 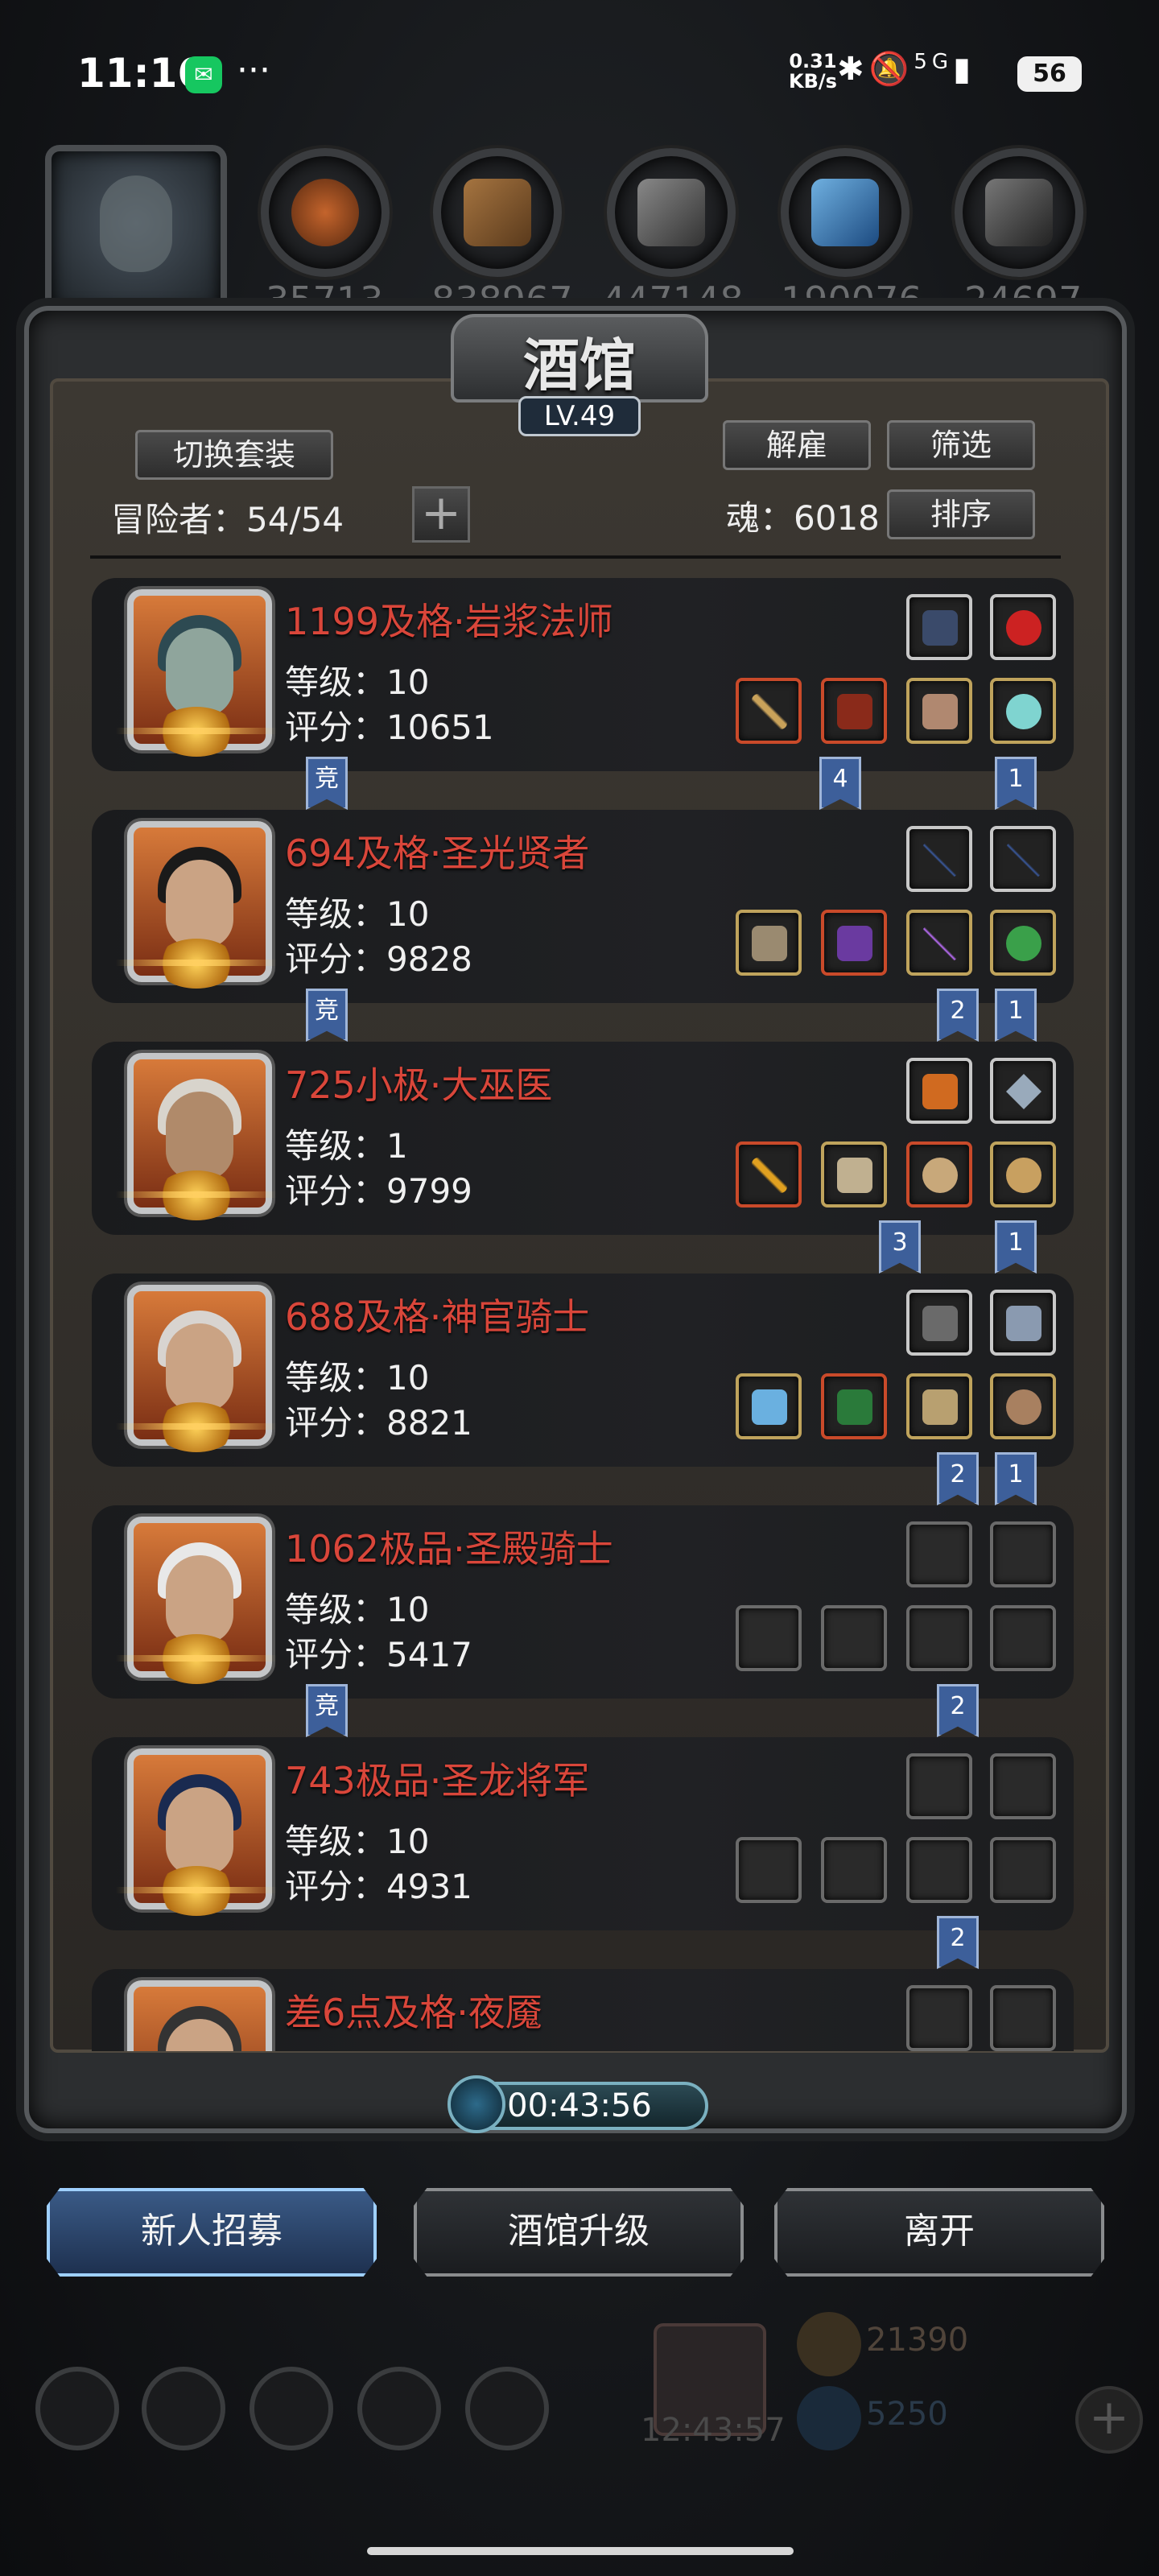 What do you see at coordinates (961, 445) in the screenshot?
I see `filter-button: 筛选` at bounding box center [961, 445].